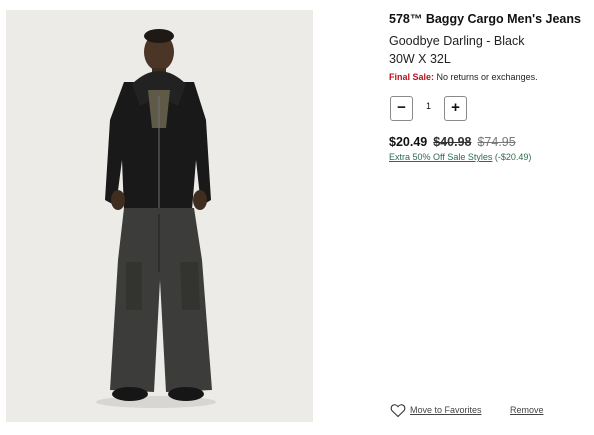  I want to click on original-price: $74.95, so click(496, 142).